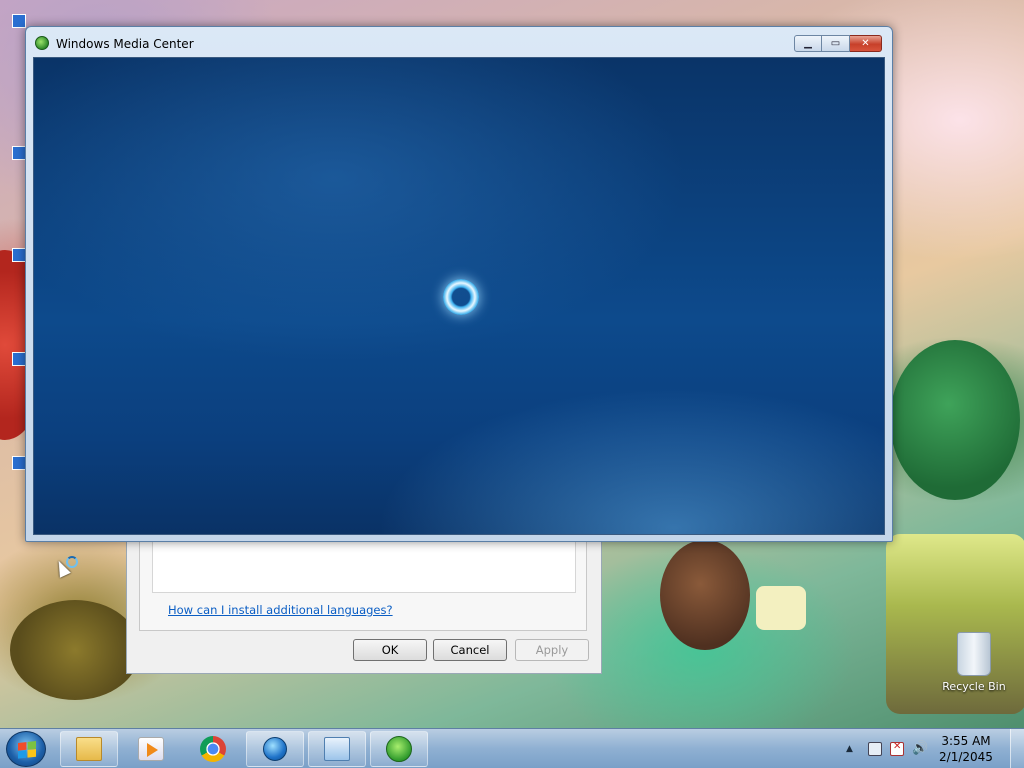 Image resolution: width=1024 pixels, height=768 pixels. I want to click on taskbar-media-center, so click(399, 749).